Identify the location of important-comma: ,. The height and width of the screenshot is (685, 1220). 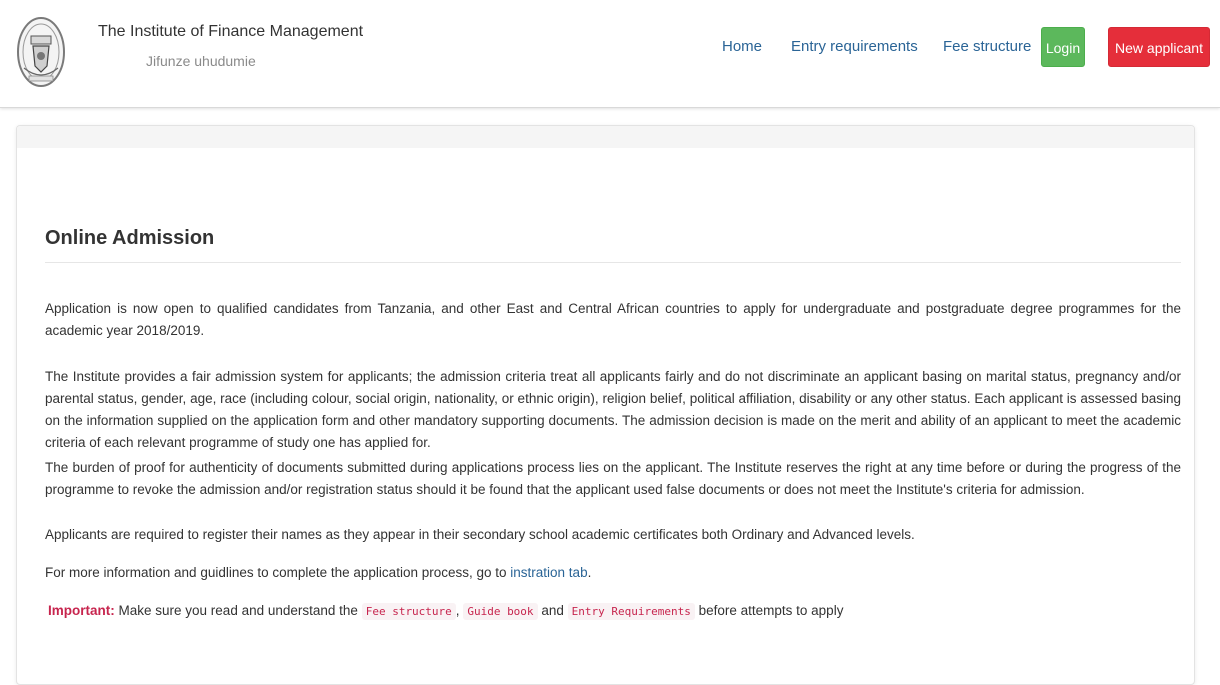
(457, 610).